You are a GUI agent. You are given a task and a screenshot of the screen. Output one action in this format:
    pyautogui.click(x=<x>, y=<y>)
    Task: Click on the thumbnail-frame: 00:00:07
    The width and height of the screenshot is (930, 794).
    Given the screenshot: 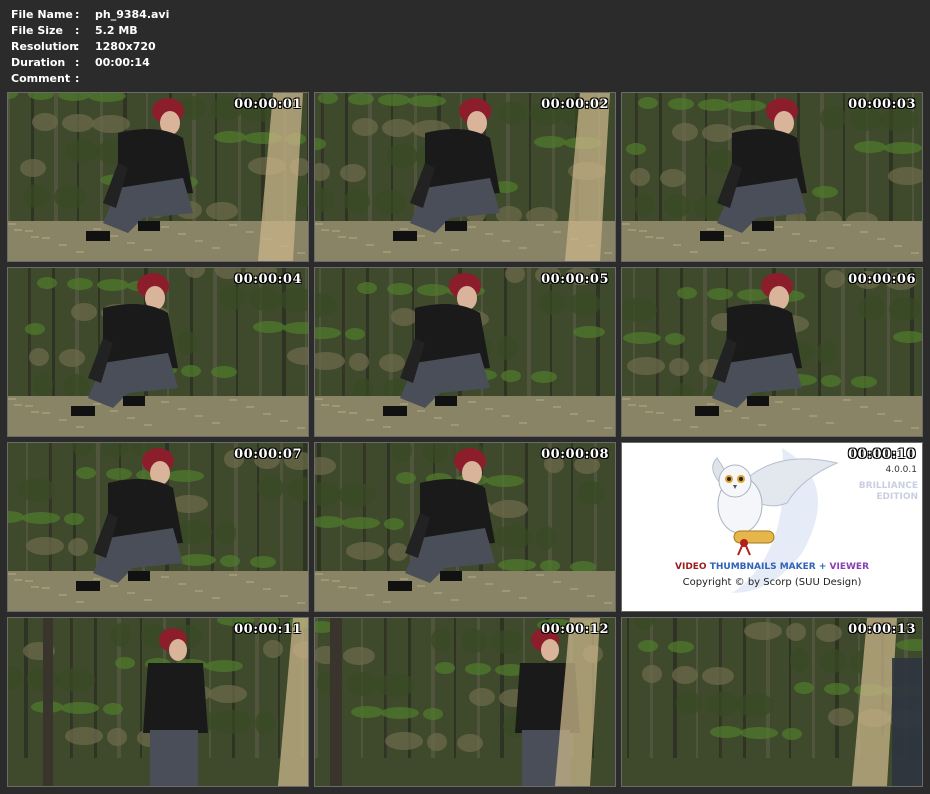 What is the action you would take?
    pyautogui.click(x=158, y=527)
    